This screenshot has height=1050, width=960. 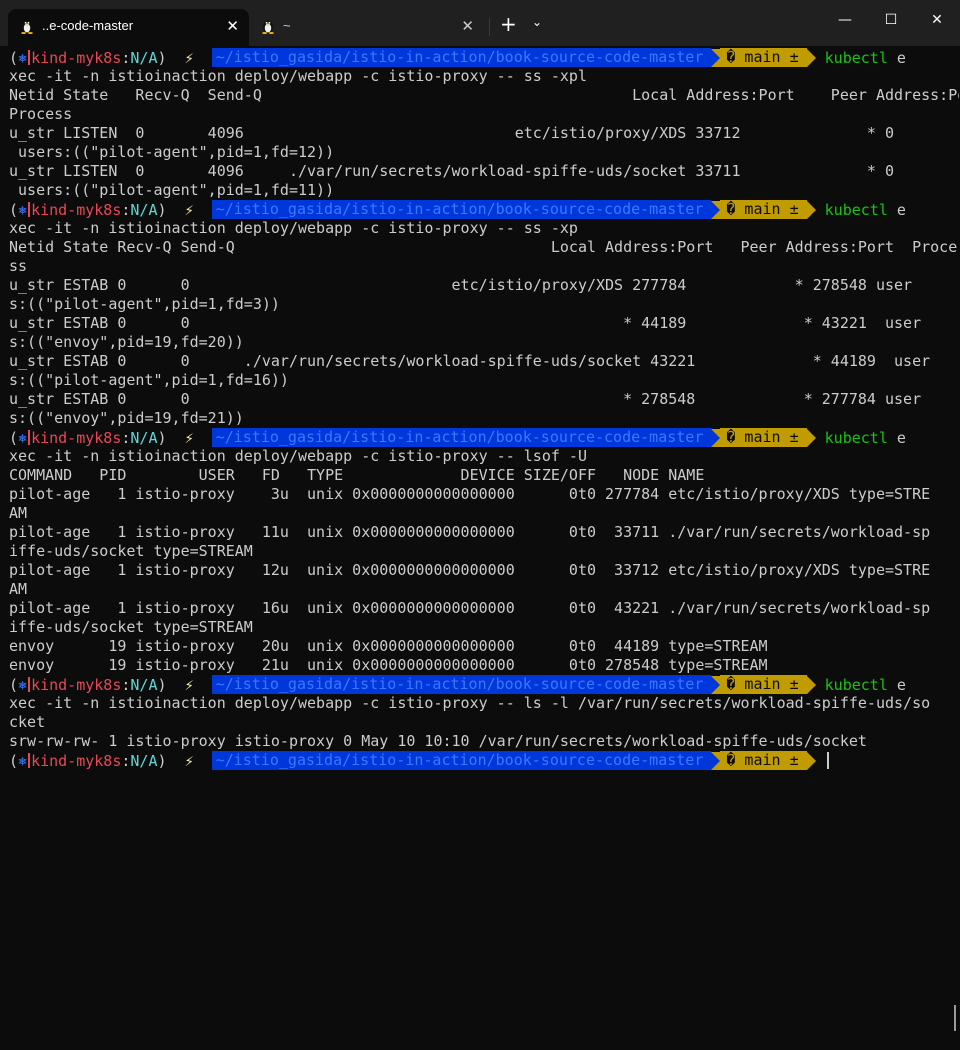 What do you see at coordinates (955, 1018) in the screenshot?
I see `scrollbar-thumb` at bounding box center [955, 1018].